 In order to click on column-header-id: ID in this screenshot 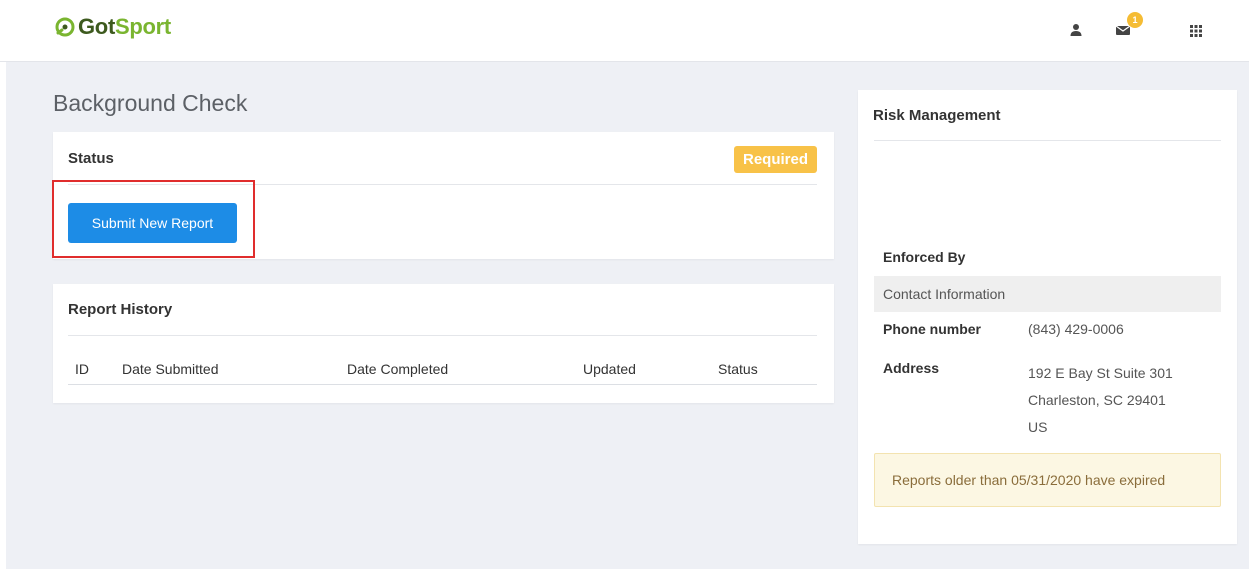, I will do `click(82, 369)`.